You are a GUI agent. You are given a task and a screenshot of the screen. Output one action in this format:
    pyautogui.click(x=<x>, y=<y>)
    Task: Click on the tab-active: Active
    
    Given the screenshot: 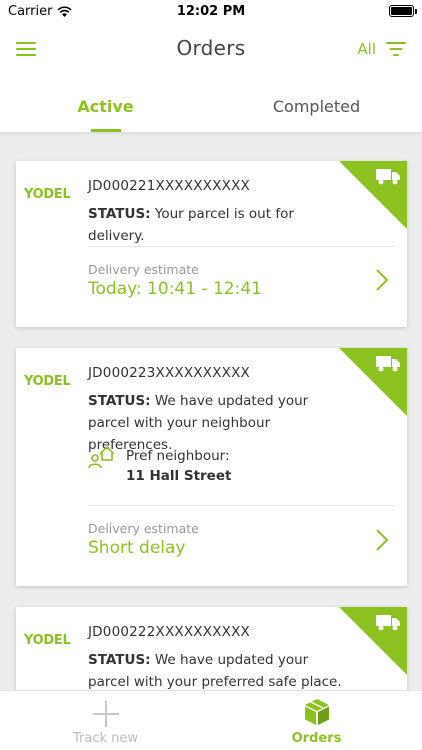 What is the action you would take?
    pyautogui.click(x=105, y=112)
    